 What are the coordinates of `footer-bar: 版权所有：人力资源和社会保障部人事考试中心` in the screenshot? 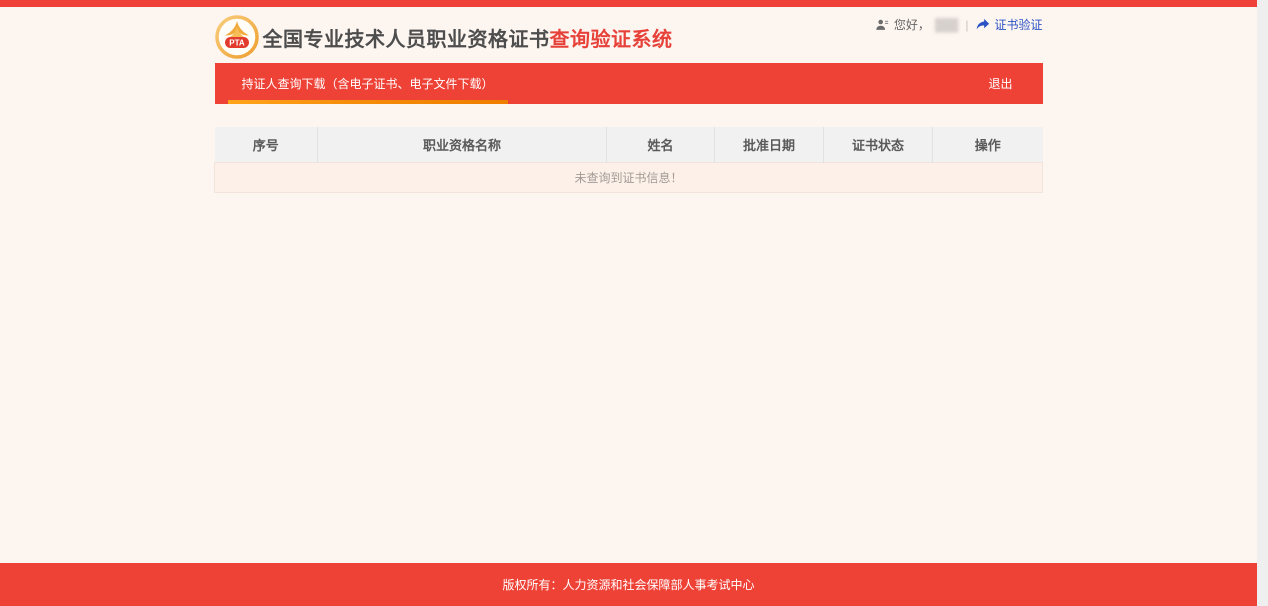 It's located at (628, 584).